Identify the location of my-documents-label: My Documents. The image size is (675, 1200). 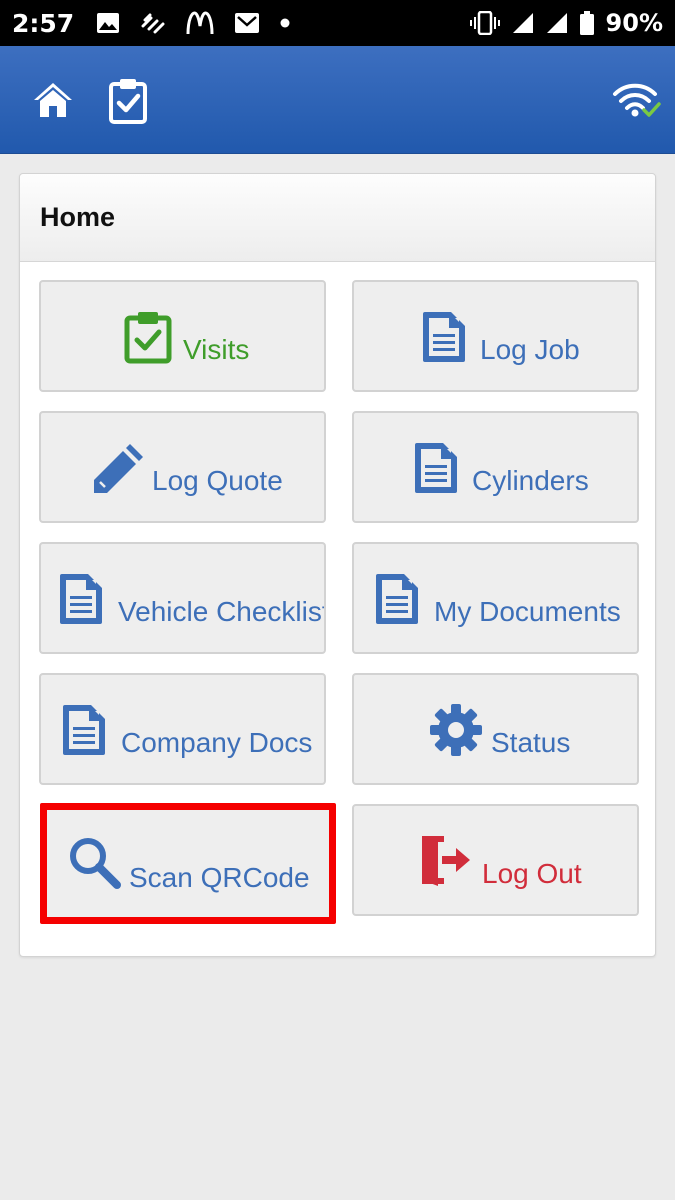
(527, 611).